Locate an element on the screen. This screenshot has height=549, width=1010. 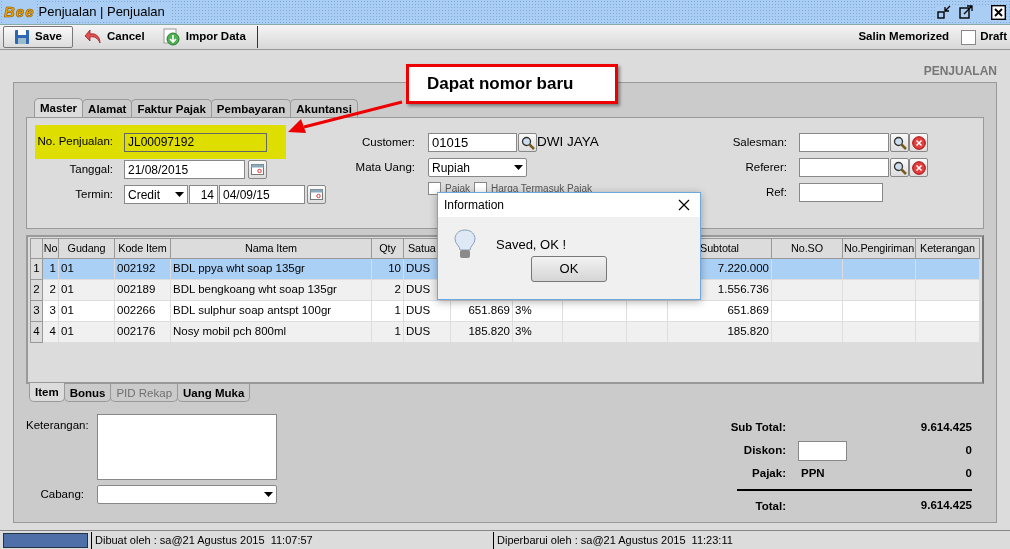
field-label: Customer: is located at coordinates (387, 142).